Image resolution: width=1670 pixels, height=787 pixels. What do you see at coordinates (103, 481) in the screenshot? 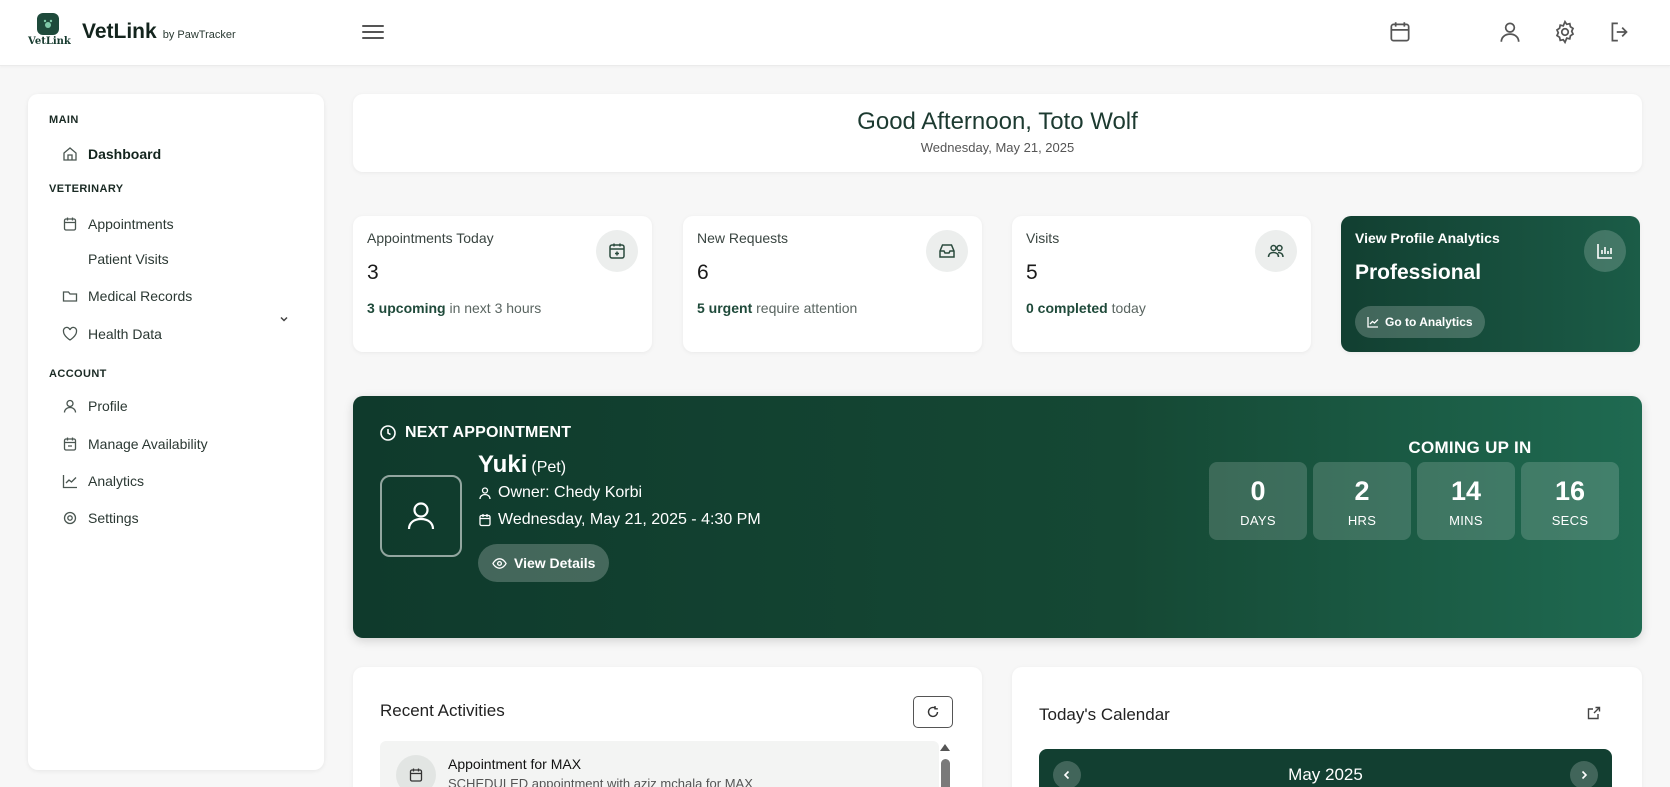
I see `sidebar-item-analytics: Analytics` at bounding box center [103, 481].